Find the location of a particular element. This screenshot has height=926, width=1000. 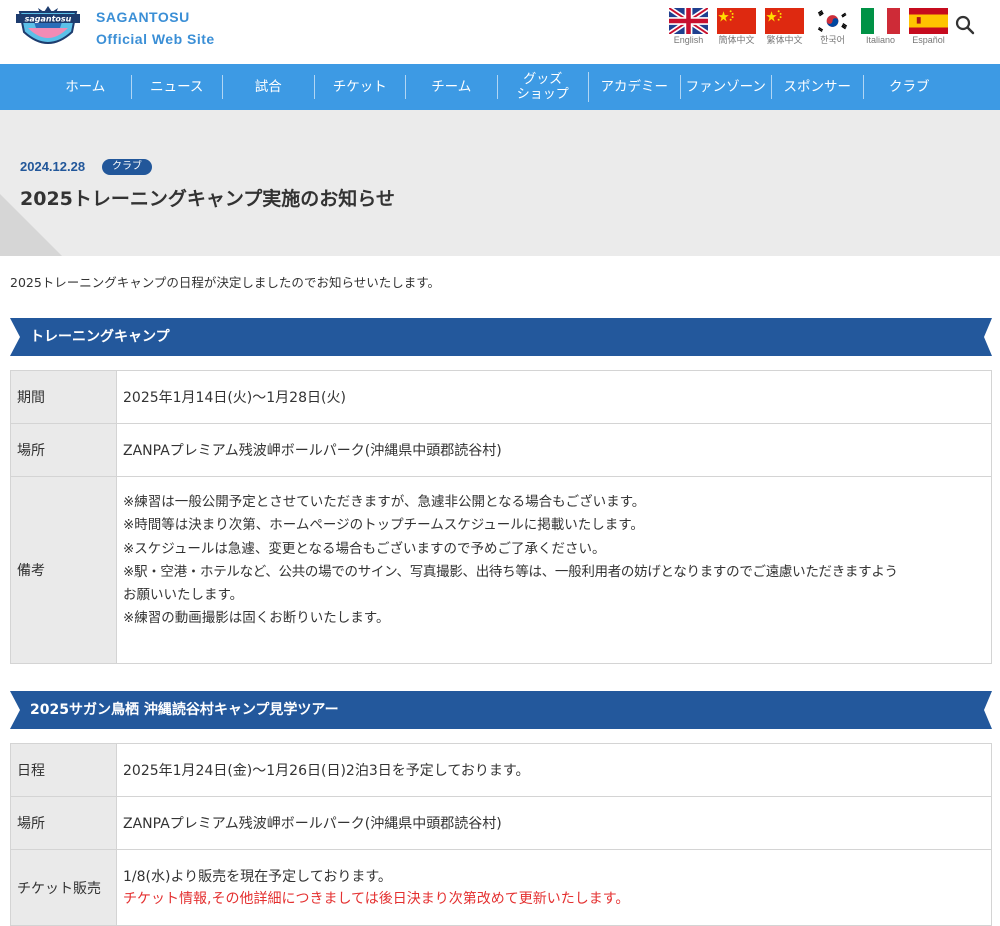

lang-korean: 한국어 is located at coordinates (832, 26).